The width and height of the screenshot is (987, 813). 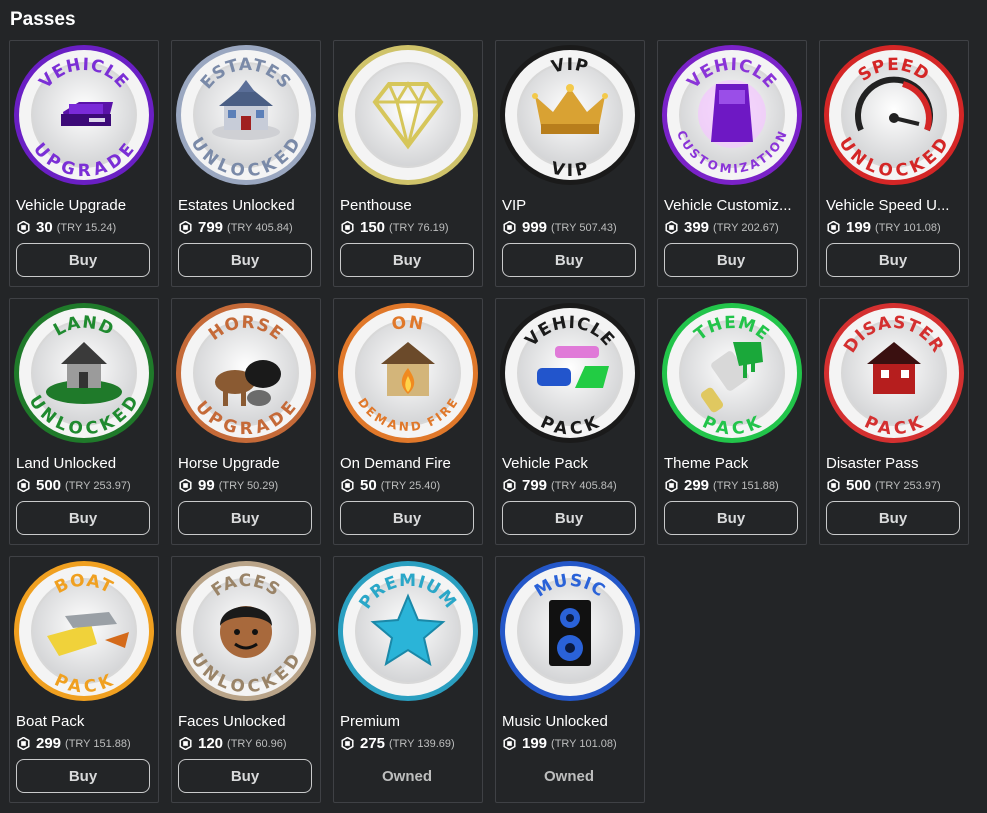 I want to click on local-price: (TRY 253.97), so click(x=98, y=485).